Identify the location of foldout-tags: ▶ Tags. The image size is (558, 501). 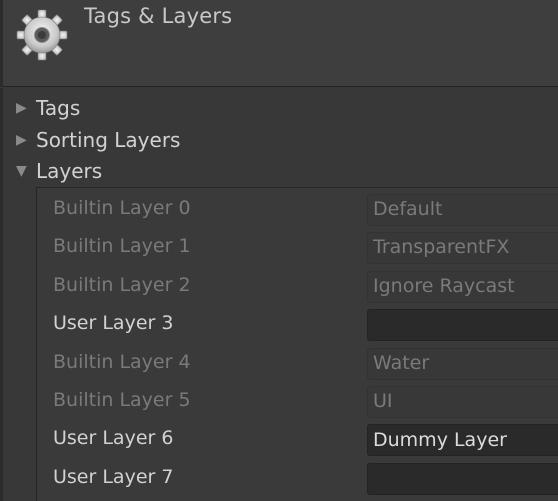
(48, 108).